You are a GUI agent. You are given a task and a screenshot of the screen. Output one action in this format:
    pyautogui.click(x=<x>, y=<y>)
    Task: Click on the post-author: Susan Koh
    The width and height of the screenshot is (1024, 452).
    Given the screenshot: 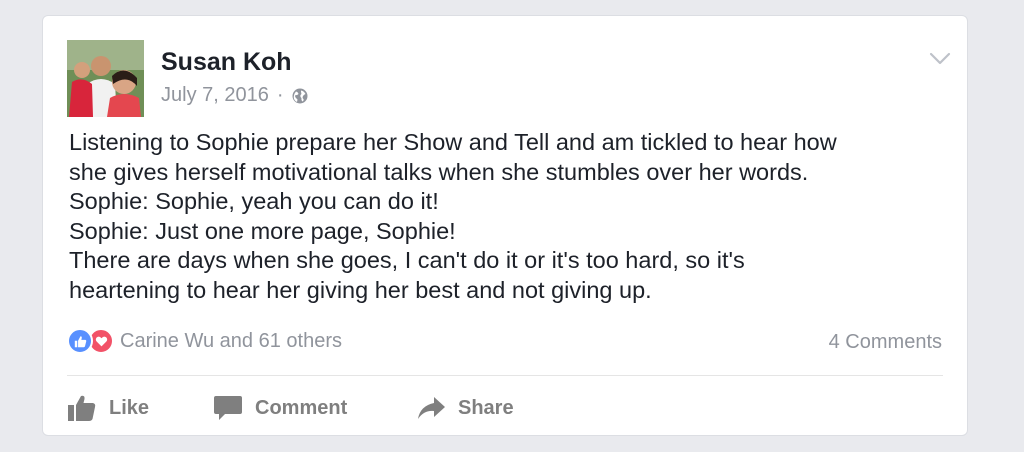 What is the action you would take?
    pyautogui.click(x=226, y=62)
    